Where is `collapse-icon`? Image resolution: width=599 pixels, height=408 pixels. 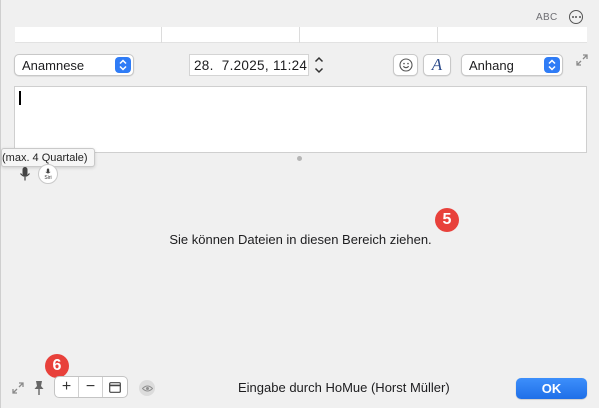 collapse-icon is located at coordinates (18, 388).